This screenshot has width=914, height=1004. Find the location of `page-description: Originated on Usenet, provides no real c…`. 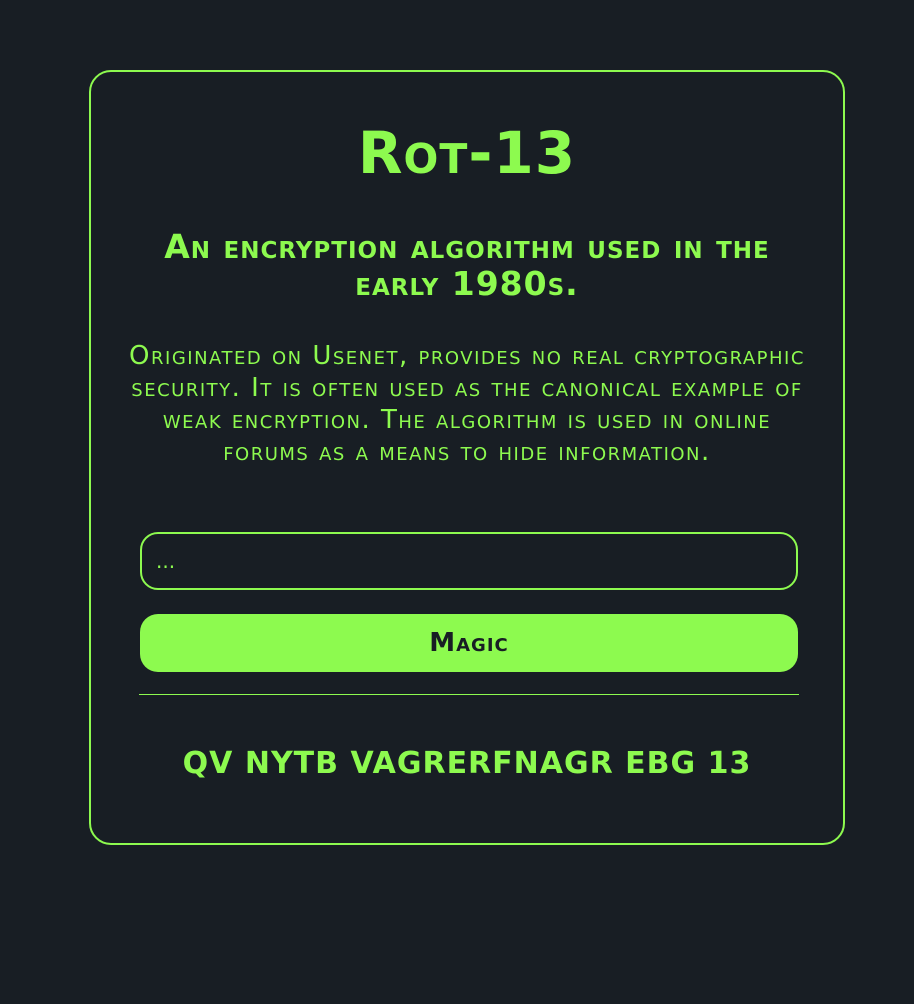

page-description: Originated on Usenet, provides no real c… is located at coordinates (467, 404).